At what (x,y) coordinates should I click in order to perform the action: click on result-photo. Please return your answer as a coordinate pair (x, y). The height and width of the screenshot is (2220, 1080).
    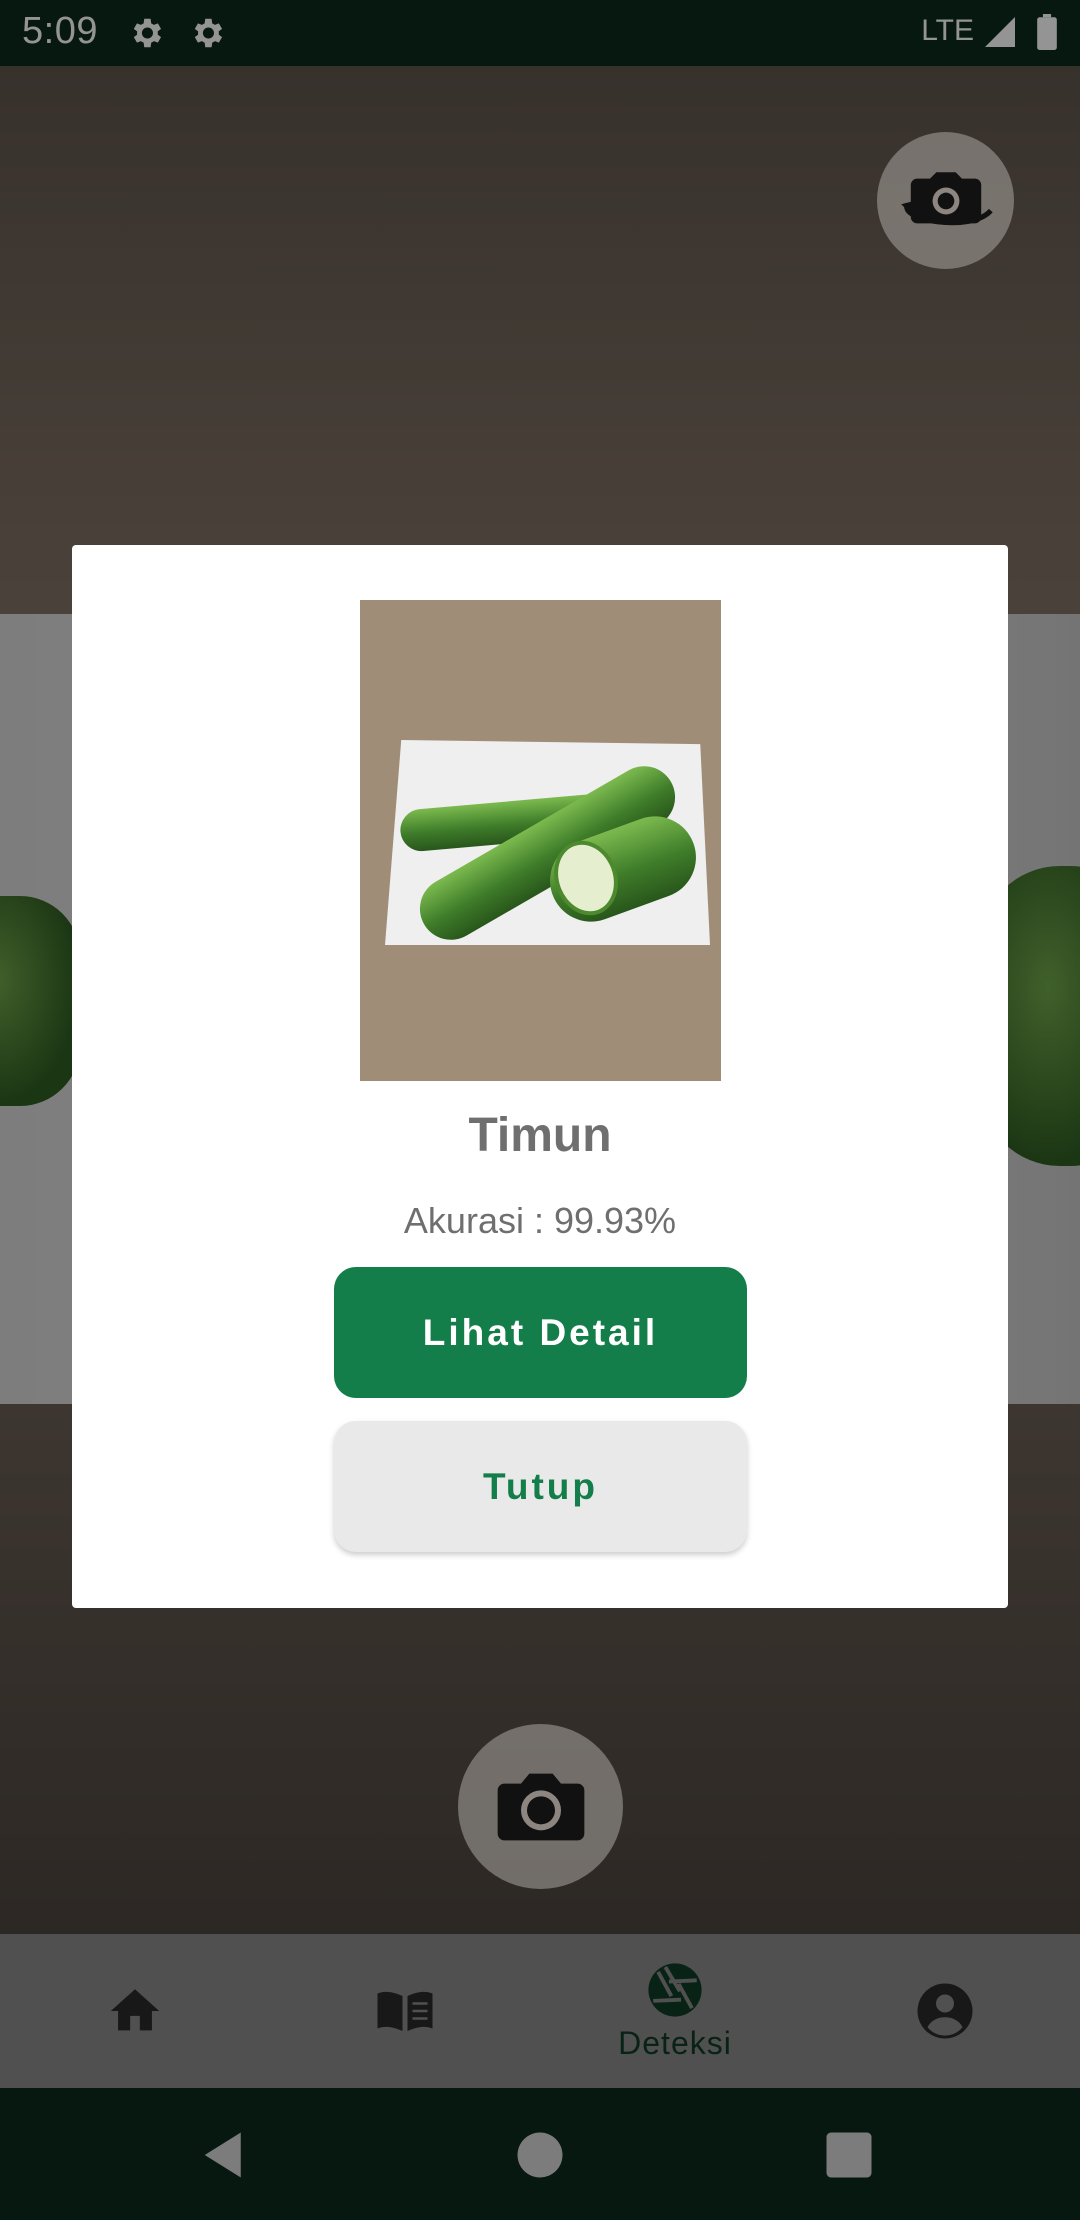
    Looking at the image, I should click on (540, 840).